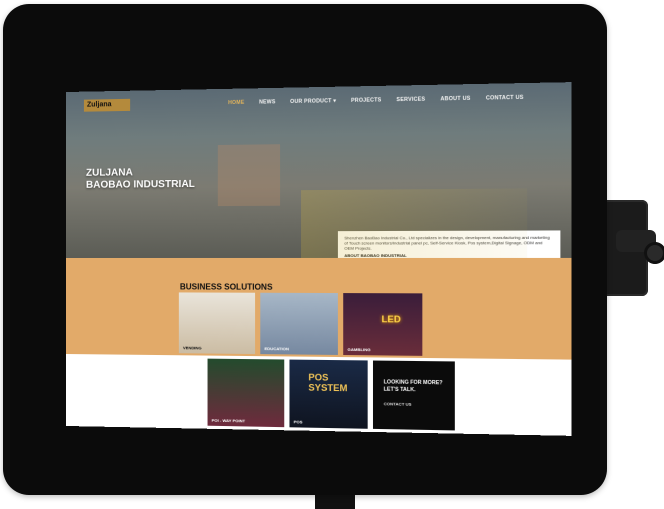 The width and height of the screenshot is (664, 509). What do you see at coordinates (455, 99) in the screenshot?
I see `nav-about-us: ABOUT US` at bounding box center [455, 99].